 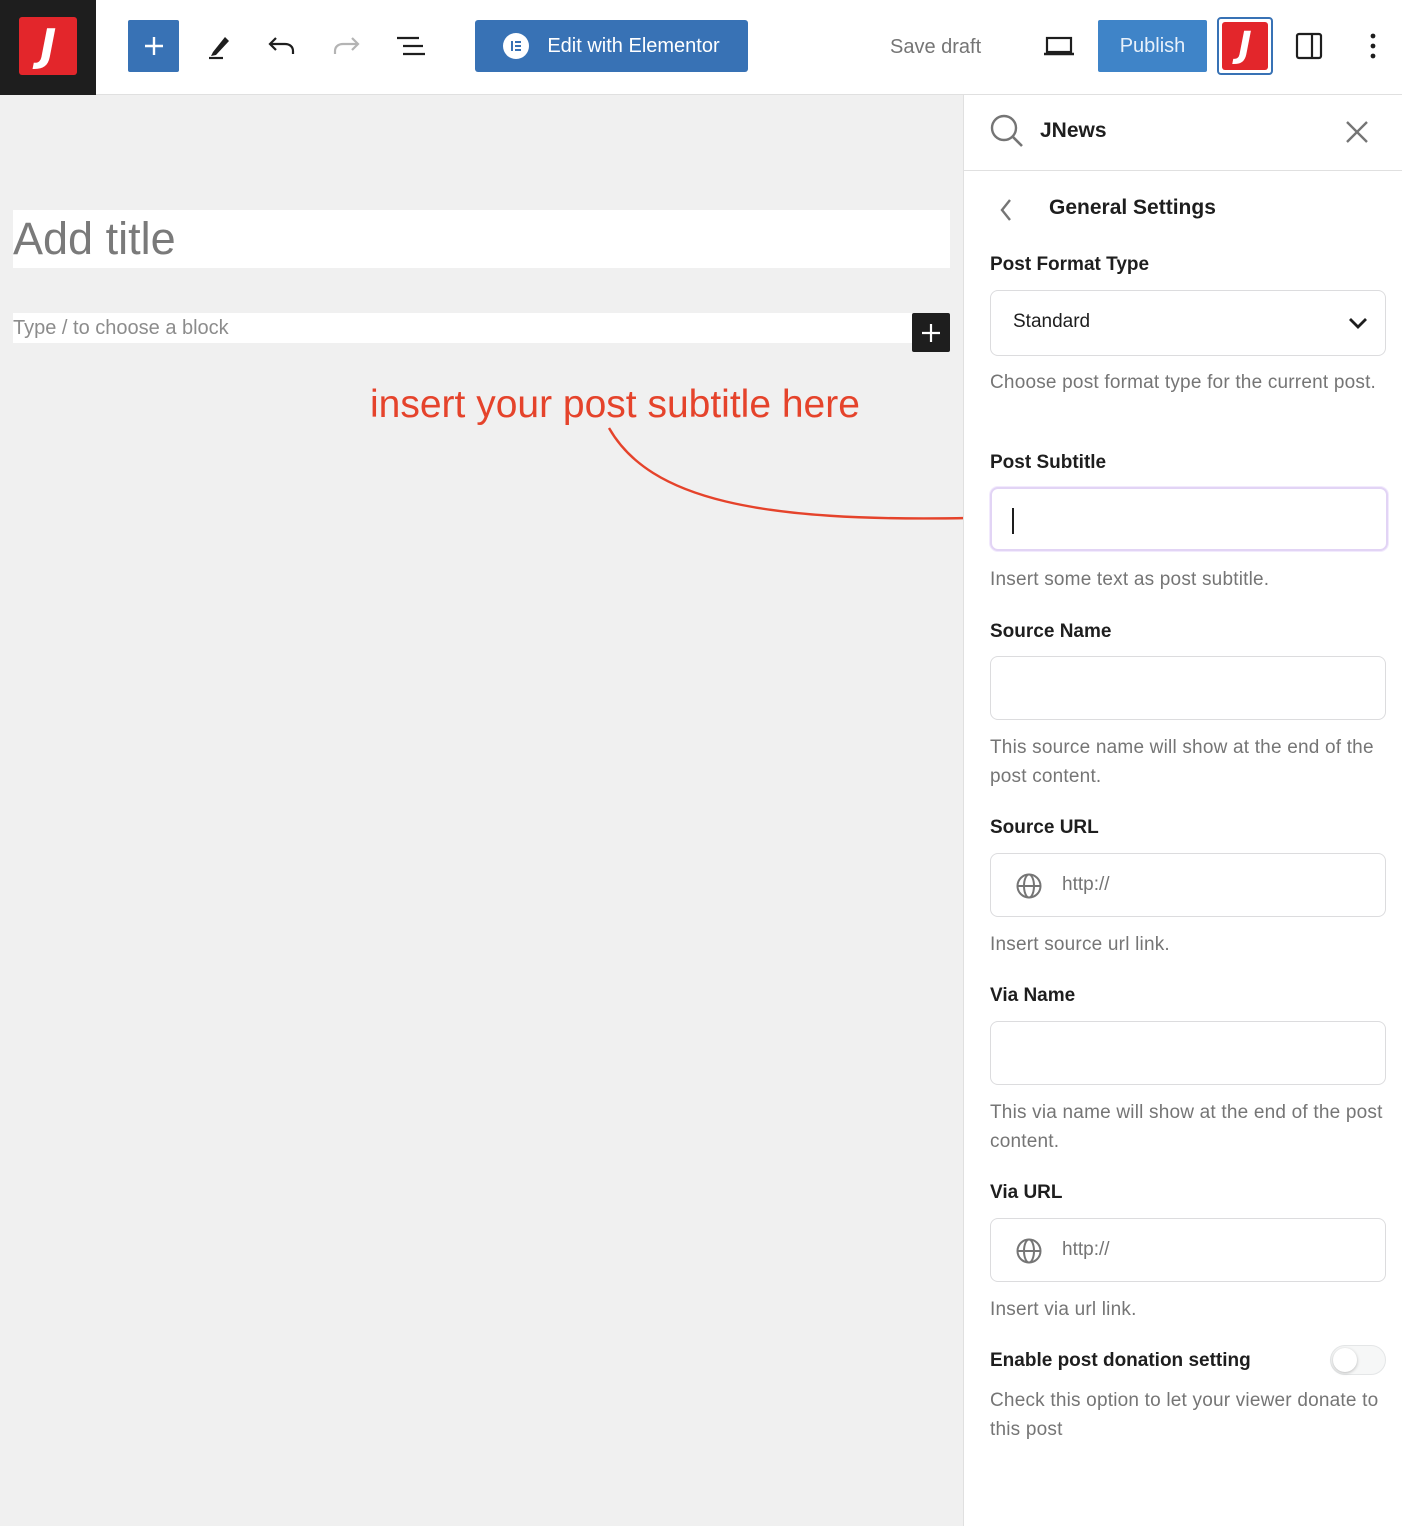 I want to click on publish-button: Publish, so click(x=1152, y=46).